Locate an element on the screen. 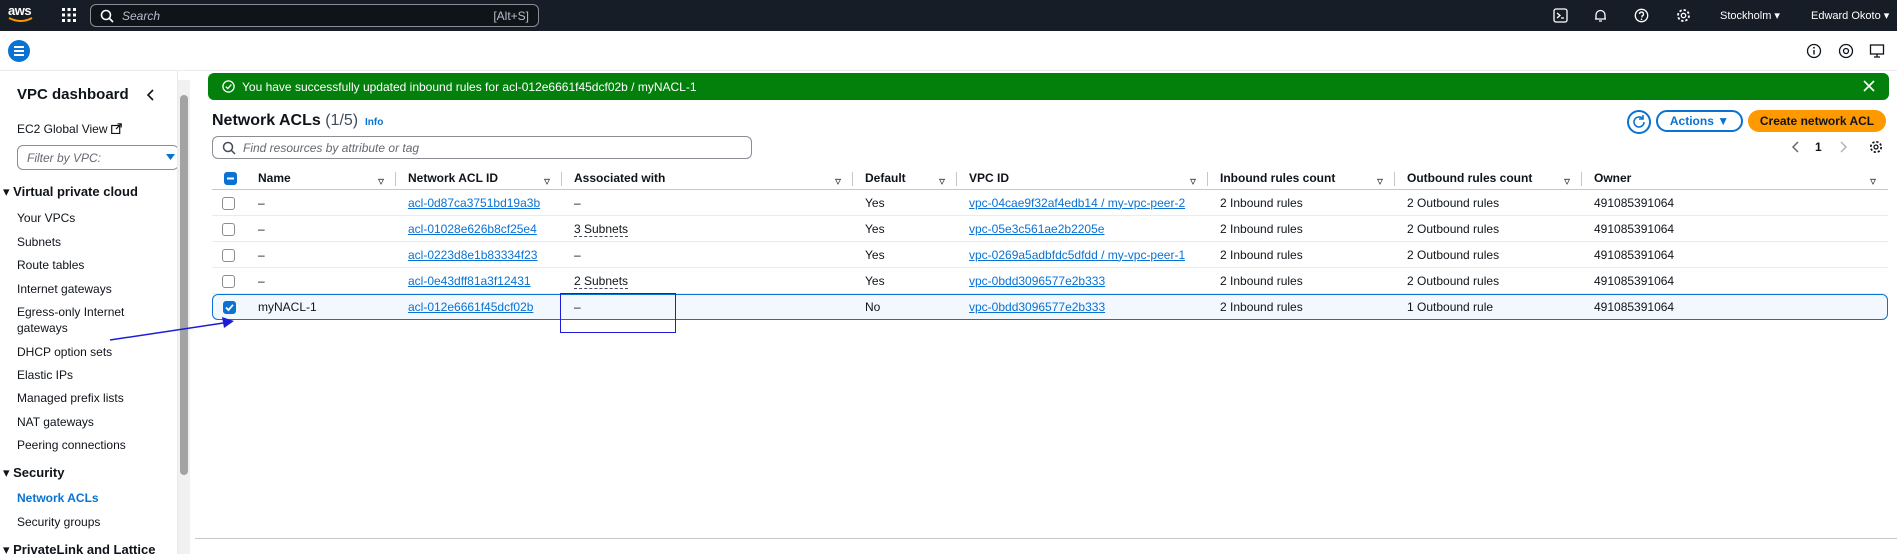 The height and width of the screenshot is (554, 1897). vpc-filter-select: Filter by VPC: is located at coordinates (97, 157).